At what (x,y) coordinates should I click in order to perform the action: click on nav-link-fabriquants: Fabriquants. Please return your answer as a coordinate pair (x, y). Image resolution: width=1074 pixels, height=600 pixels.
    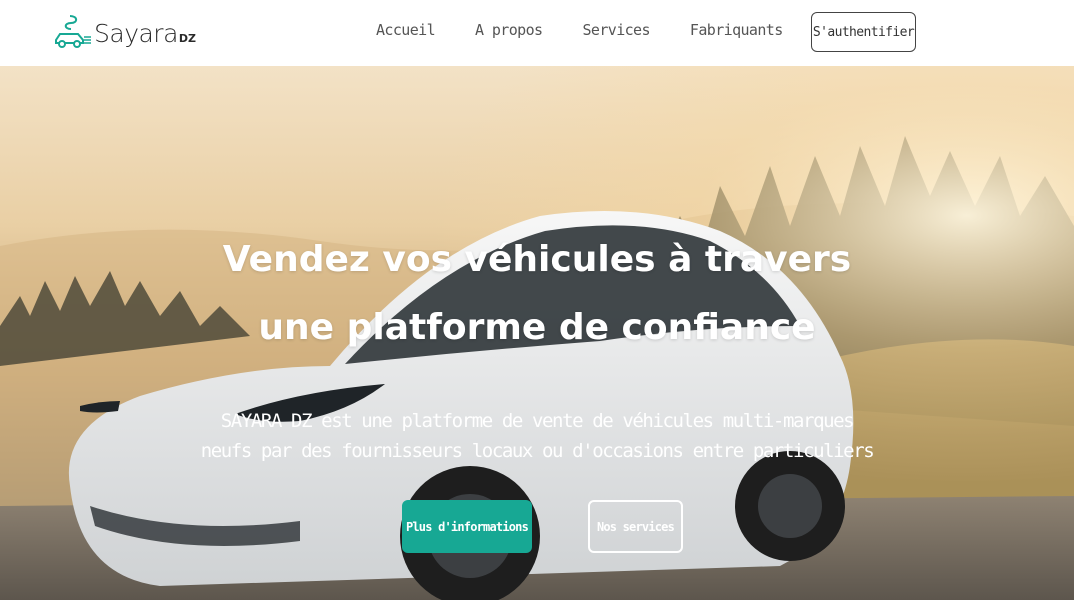
    Looking at the image, I should click on (736, 30).